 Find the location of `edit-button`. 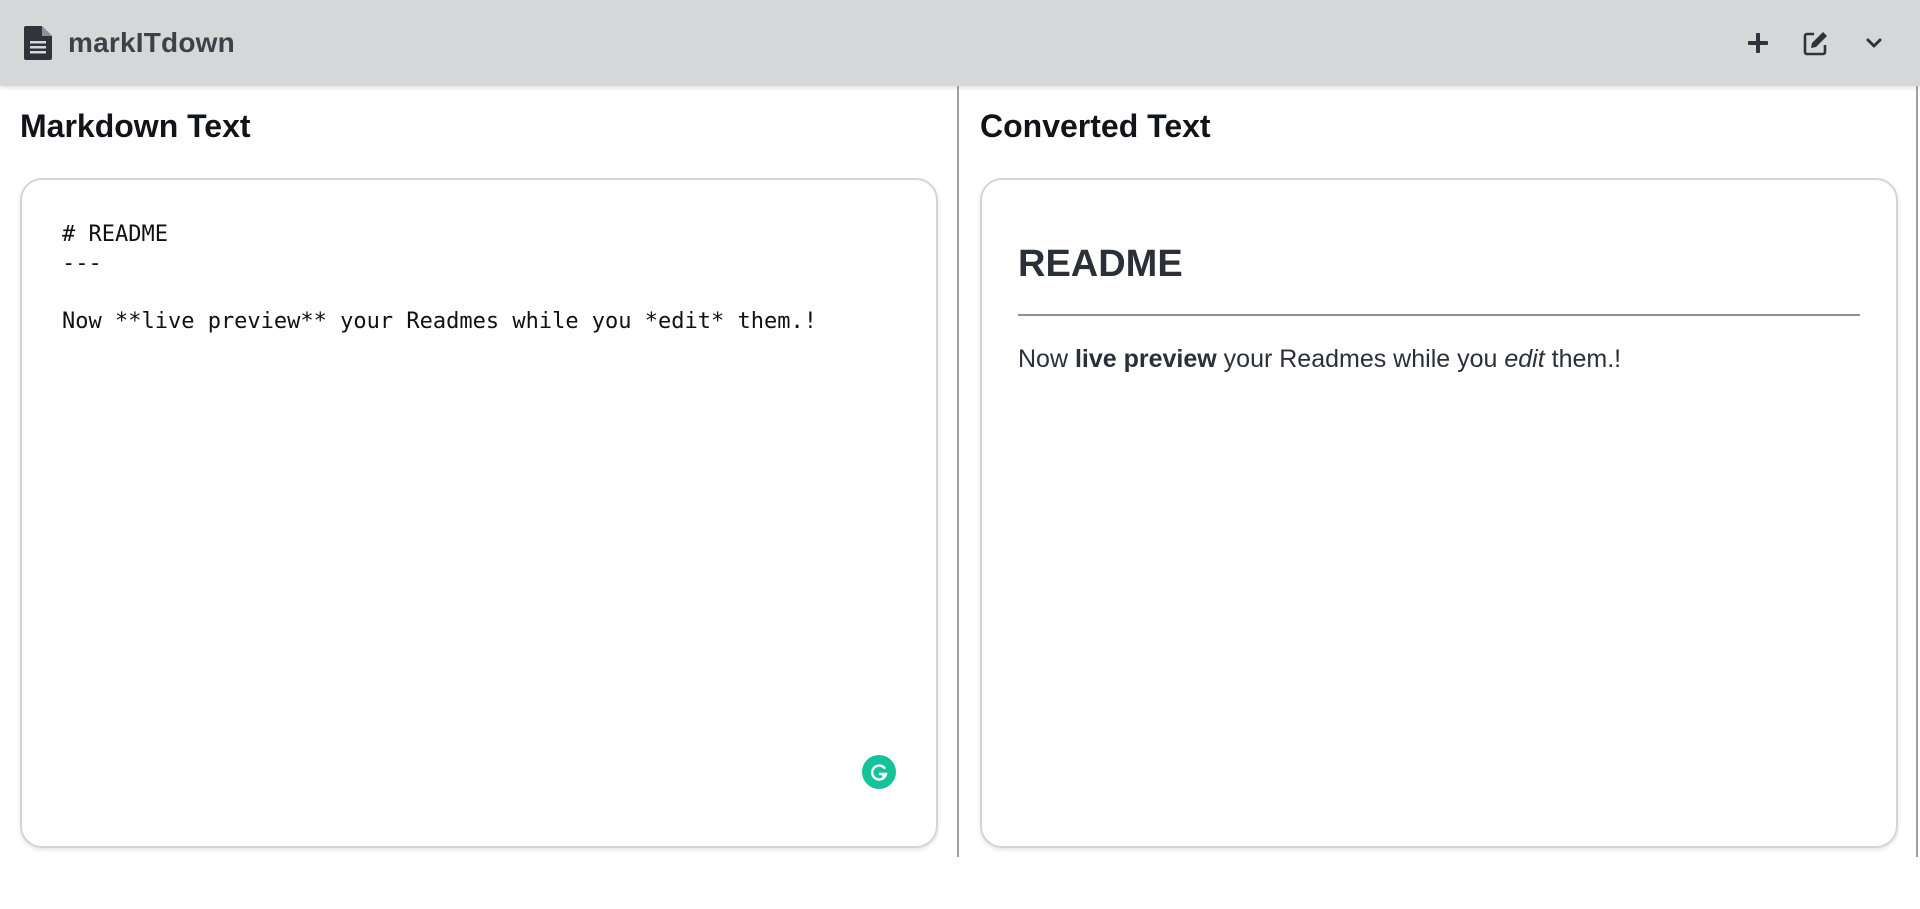

edit-button is located at coordinates (1816, 43).